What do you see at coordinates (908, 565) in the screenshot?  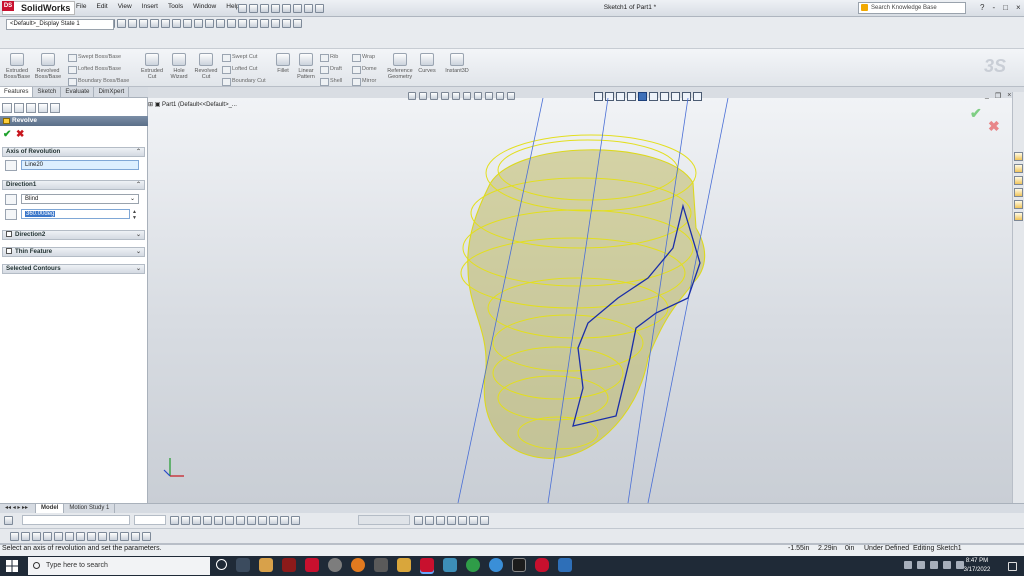 I see `tray-up-icon` at bounding box center [908, 565].